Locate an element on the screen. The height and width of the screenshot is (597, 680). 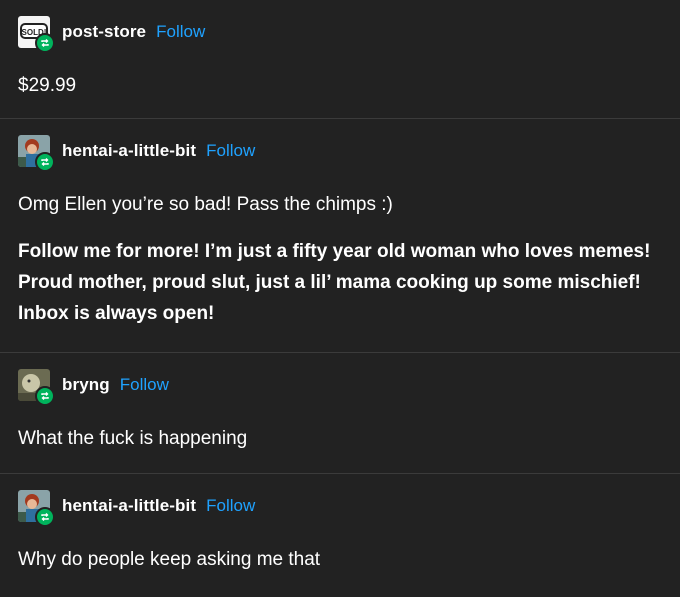
post-content: Why do people keep asking me that is located at coordinates (340, 559).